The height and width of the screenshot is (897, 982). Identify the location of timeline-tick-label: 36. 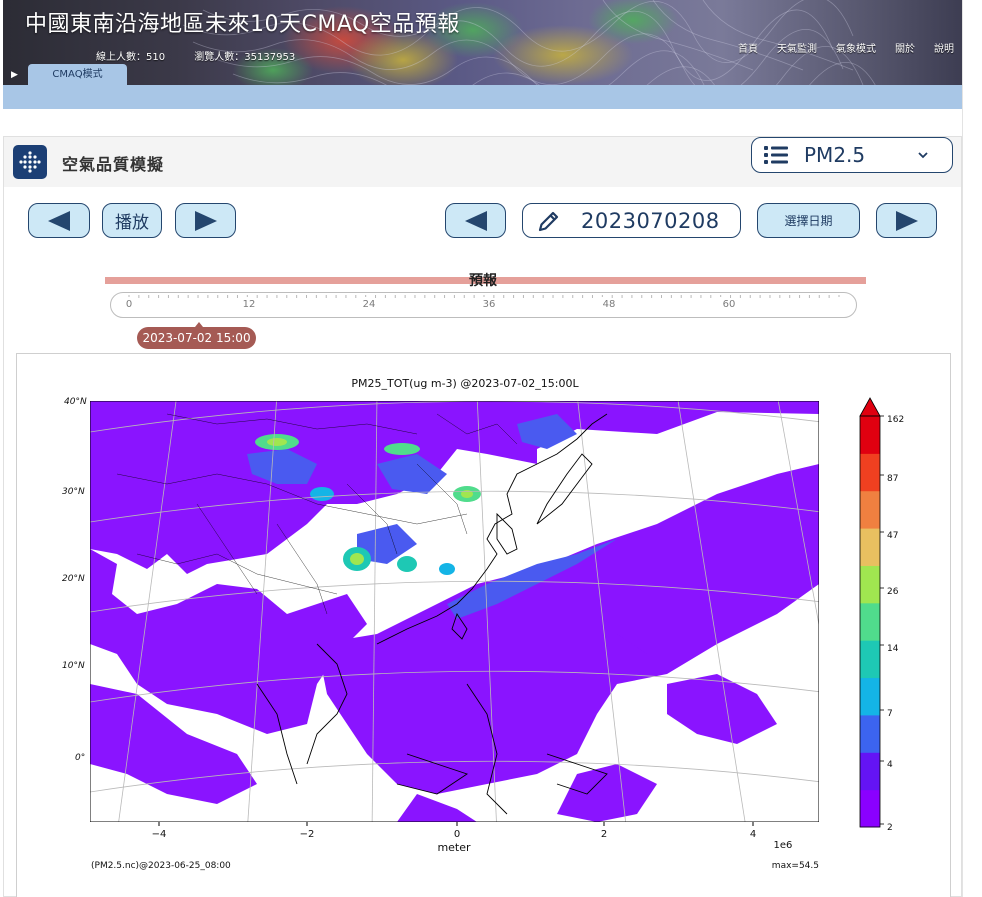
(489, 304).